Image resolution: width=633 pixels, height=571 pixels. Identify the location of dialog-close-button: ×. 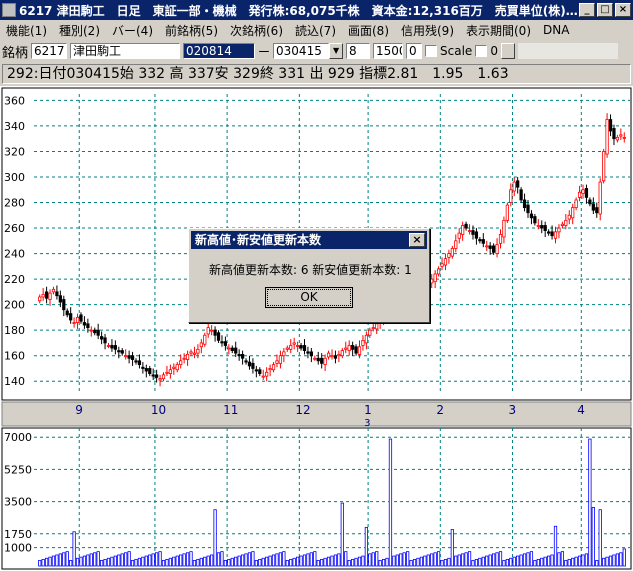
(417, 240).